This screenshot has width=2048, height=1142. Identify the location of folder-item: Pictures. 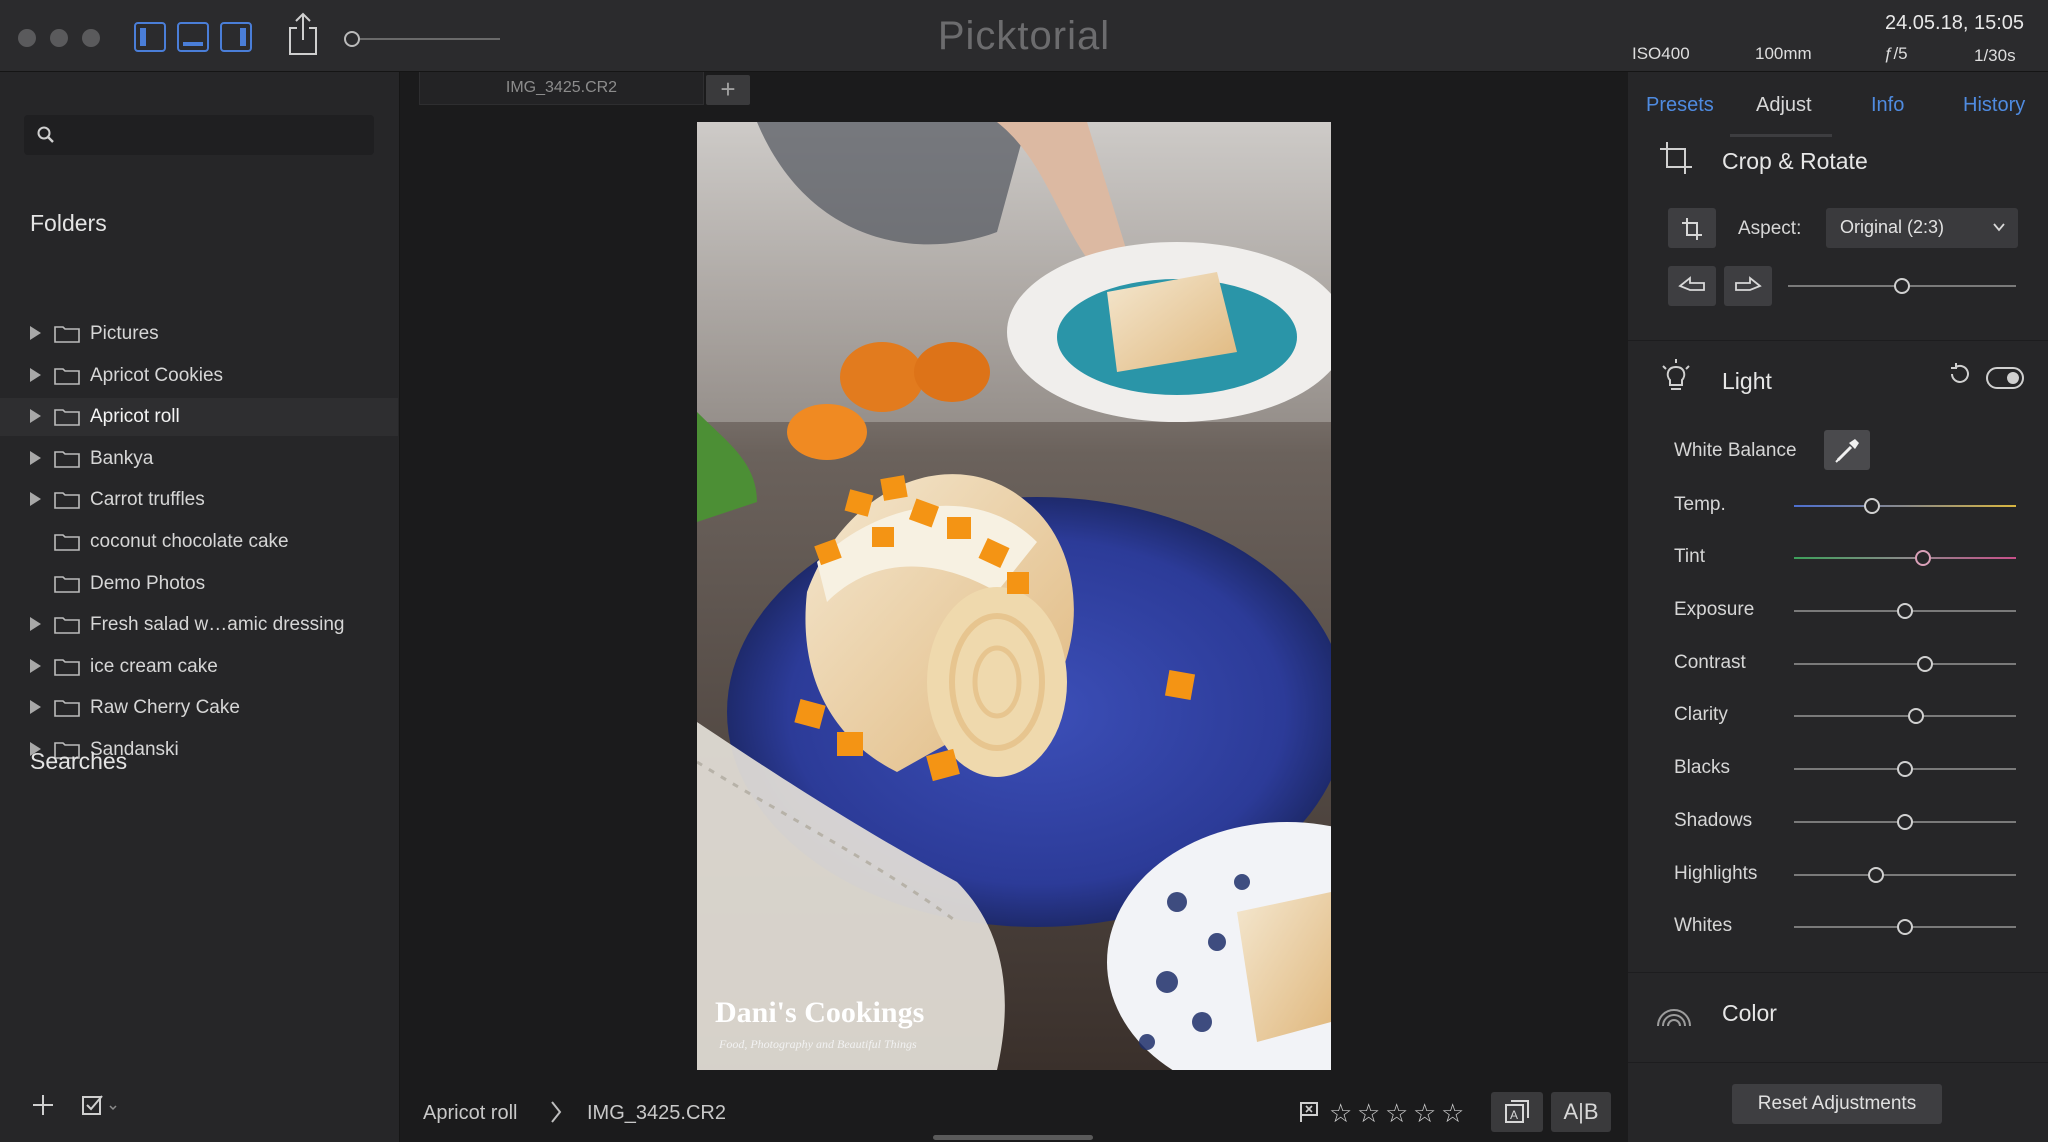
(199, 334).